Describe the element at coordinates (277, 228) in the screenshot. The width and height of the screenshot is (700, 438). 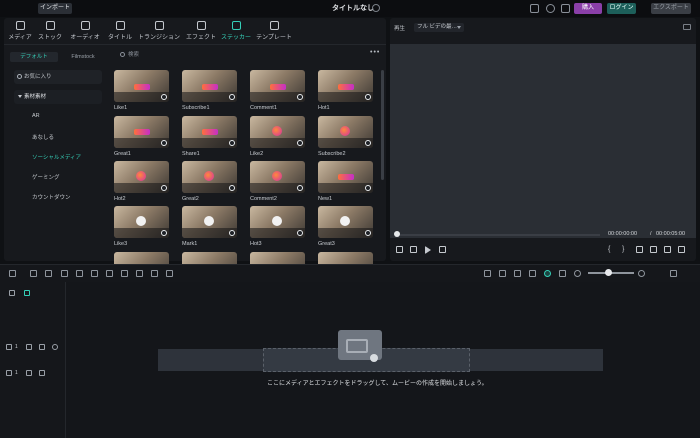
I see `sticker-tile: Hot3` at that location.